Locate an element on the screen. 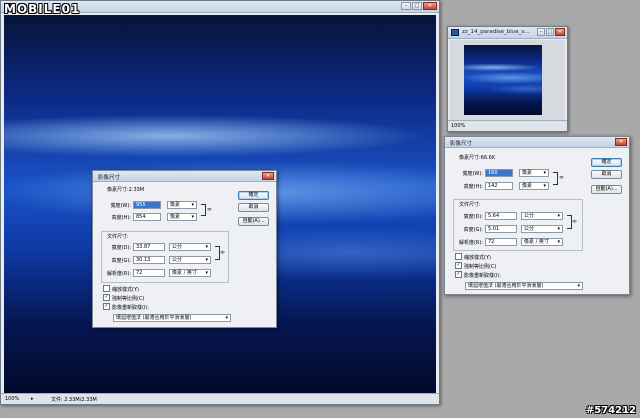  small-document-window: zz_14_paradise_blue_s... – □ ✕ 100% is located at coordinates (507, 79).